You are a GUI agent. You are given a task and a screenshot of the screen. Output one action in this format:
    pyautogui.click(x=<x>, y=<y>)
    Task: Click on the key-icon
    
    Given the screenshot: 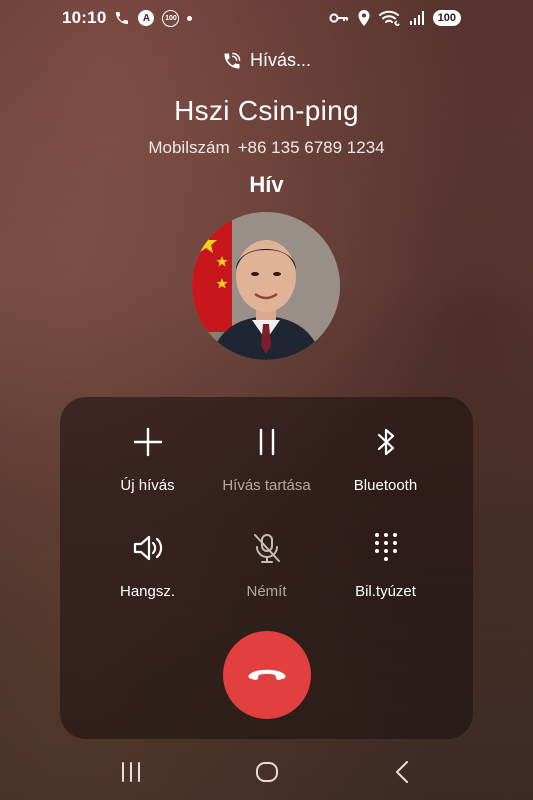 What is the action you would take?
    pyautogui.click(x=339, y=18)
    